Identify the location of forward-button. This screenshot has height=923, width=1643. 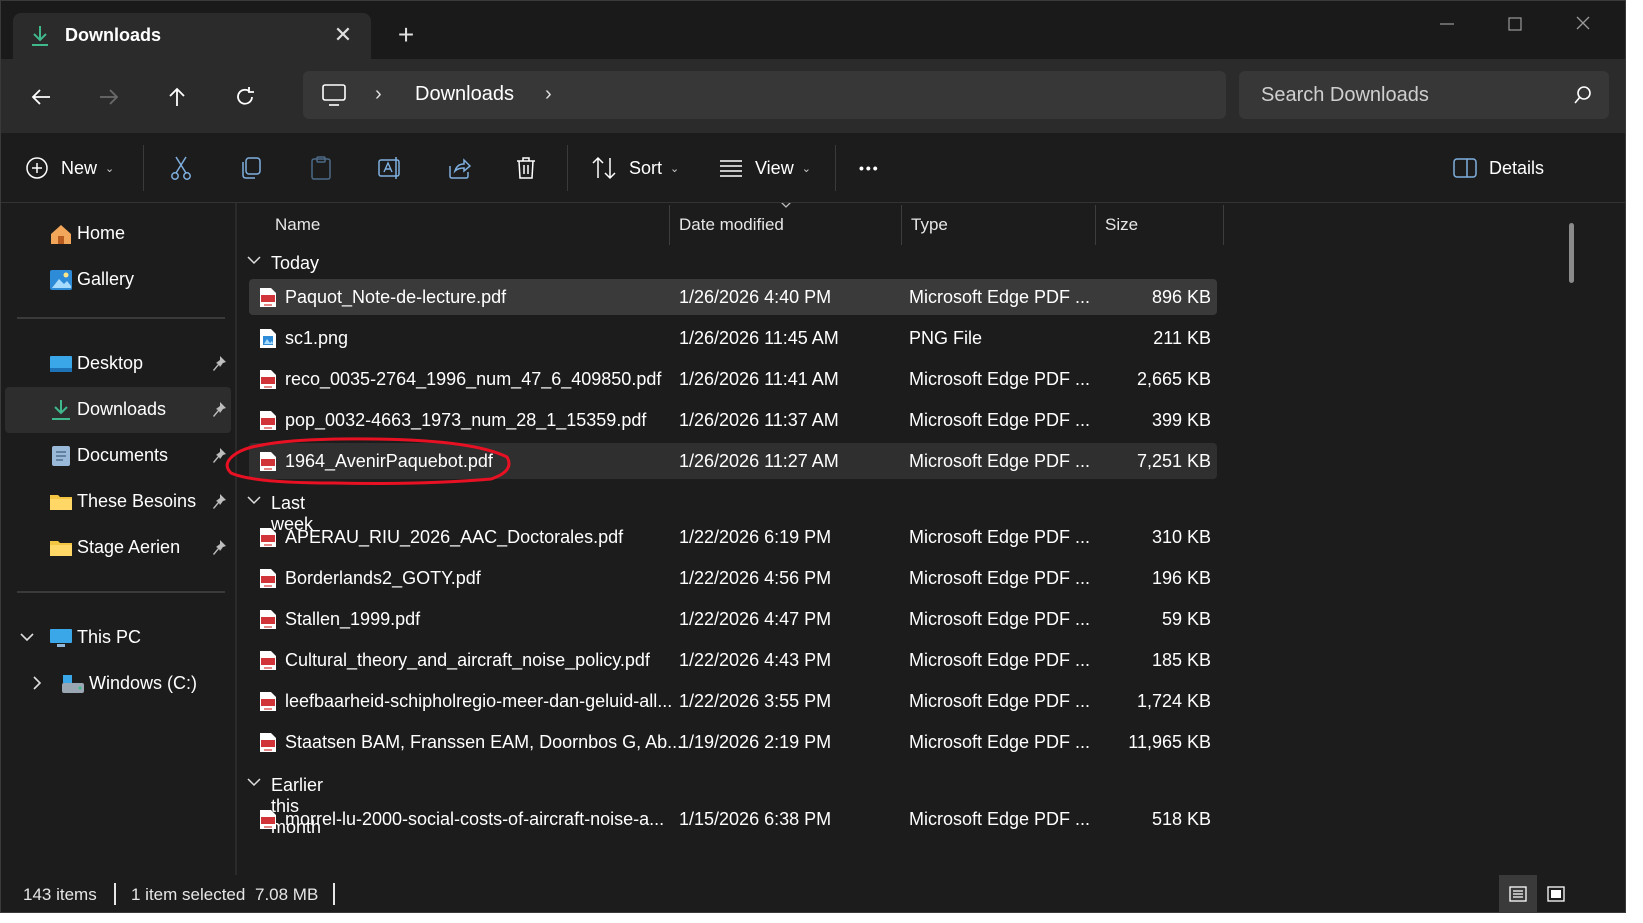
(109, 97).